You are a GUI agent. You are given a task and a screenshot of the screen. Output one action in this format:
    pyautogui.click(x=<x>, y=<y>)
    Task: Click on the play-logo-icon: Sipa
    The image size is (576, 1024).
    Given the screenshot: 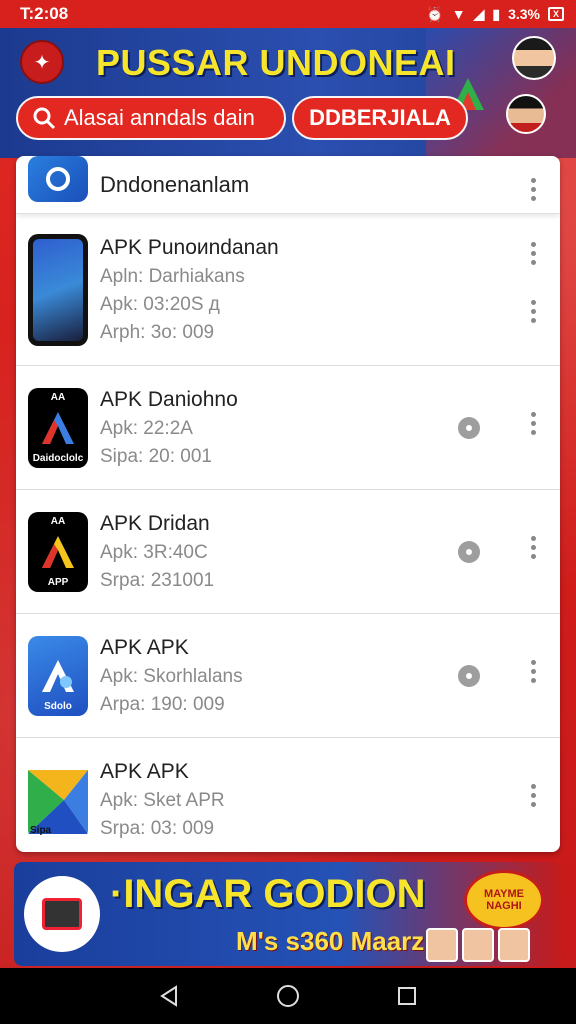 What is the action you would take?
    pyautogui.click(x=58, y=800)
    